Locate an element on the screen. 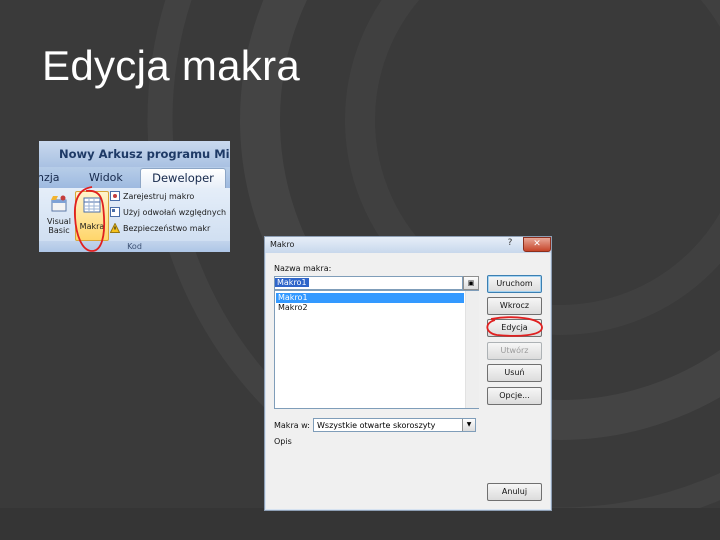 Image resolution: width=720 pixels, height=540 pixels. tab-nzja: nzja is located at coordinates (49, 177).